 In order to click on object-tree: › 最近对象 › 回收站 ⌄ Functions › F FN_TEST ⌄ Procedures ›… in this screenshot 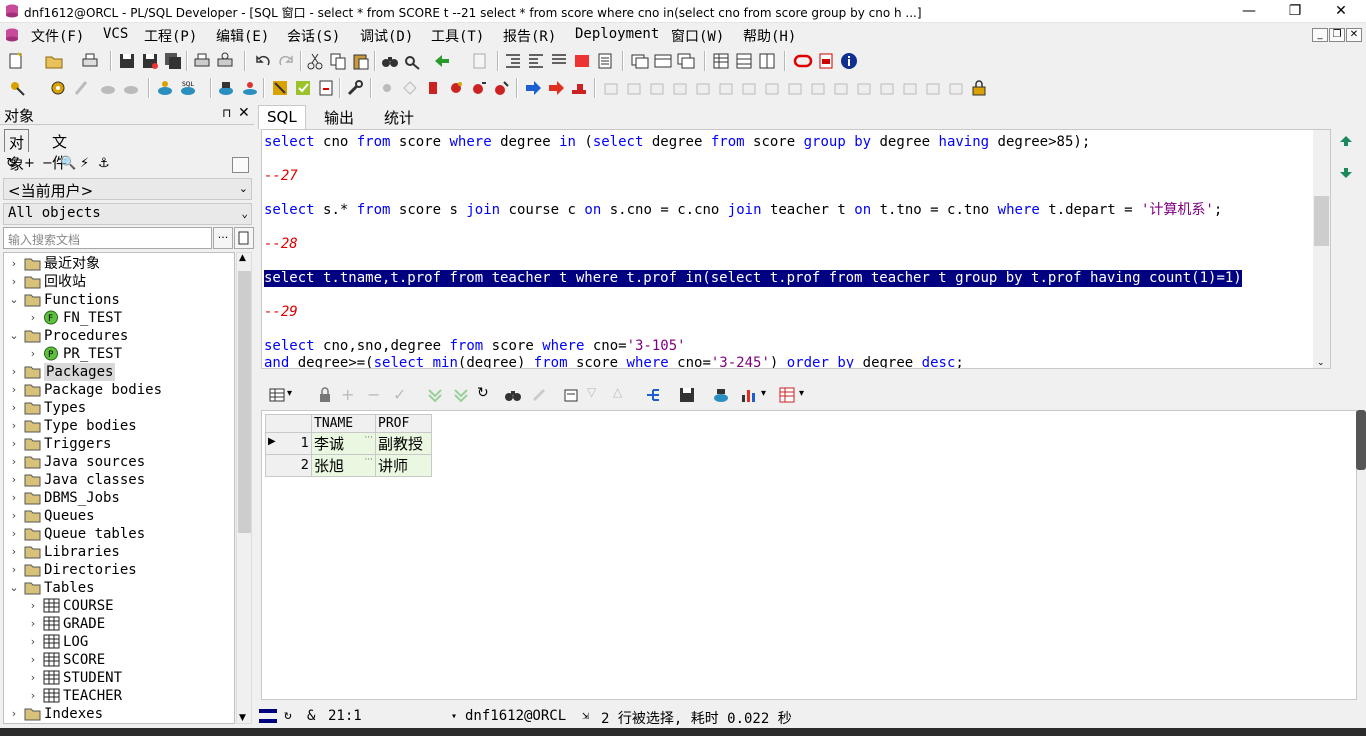, I will do `click(119, 488)`.